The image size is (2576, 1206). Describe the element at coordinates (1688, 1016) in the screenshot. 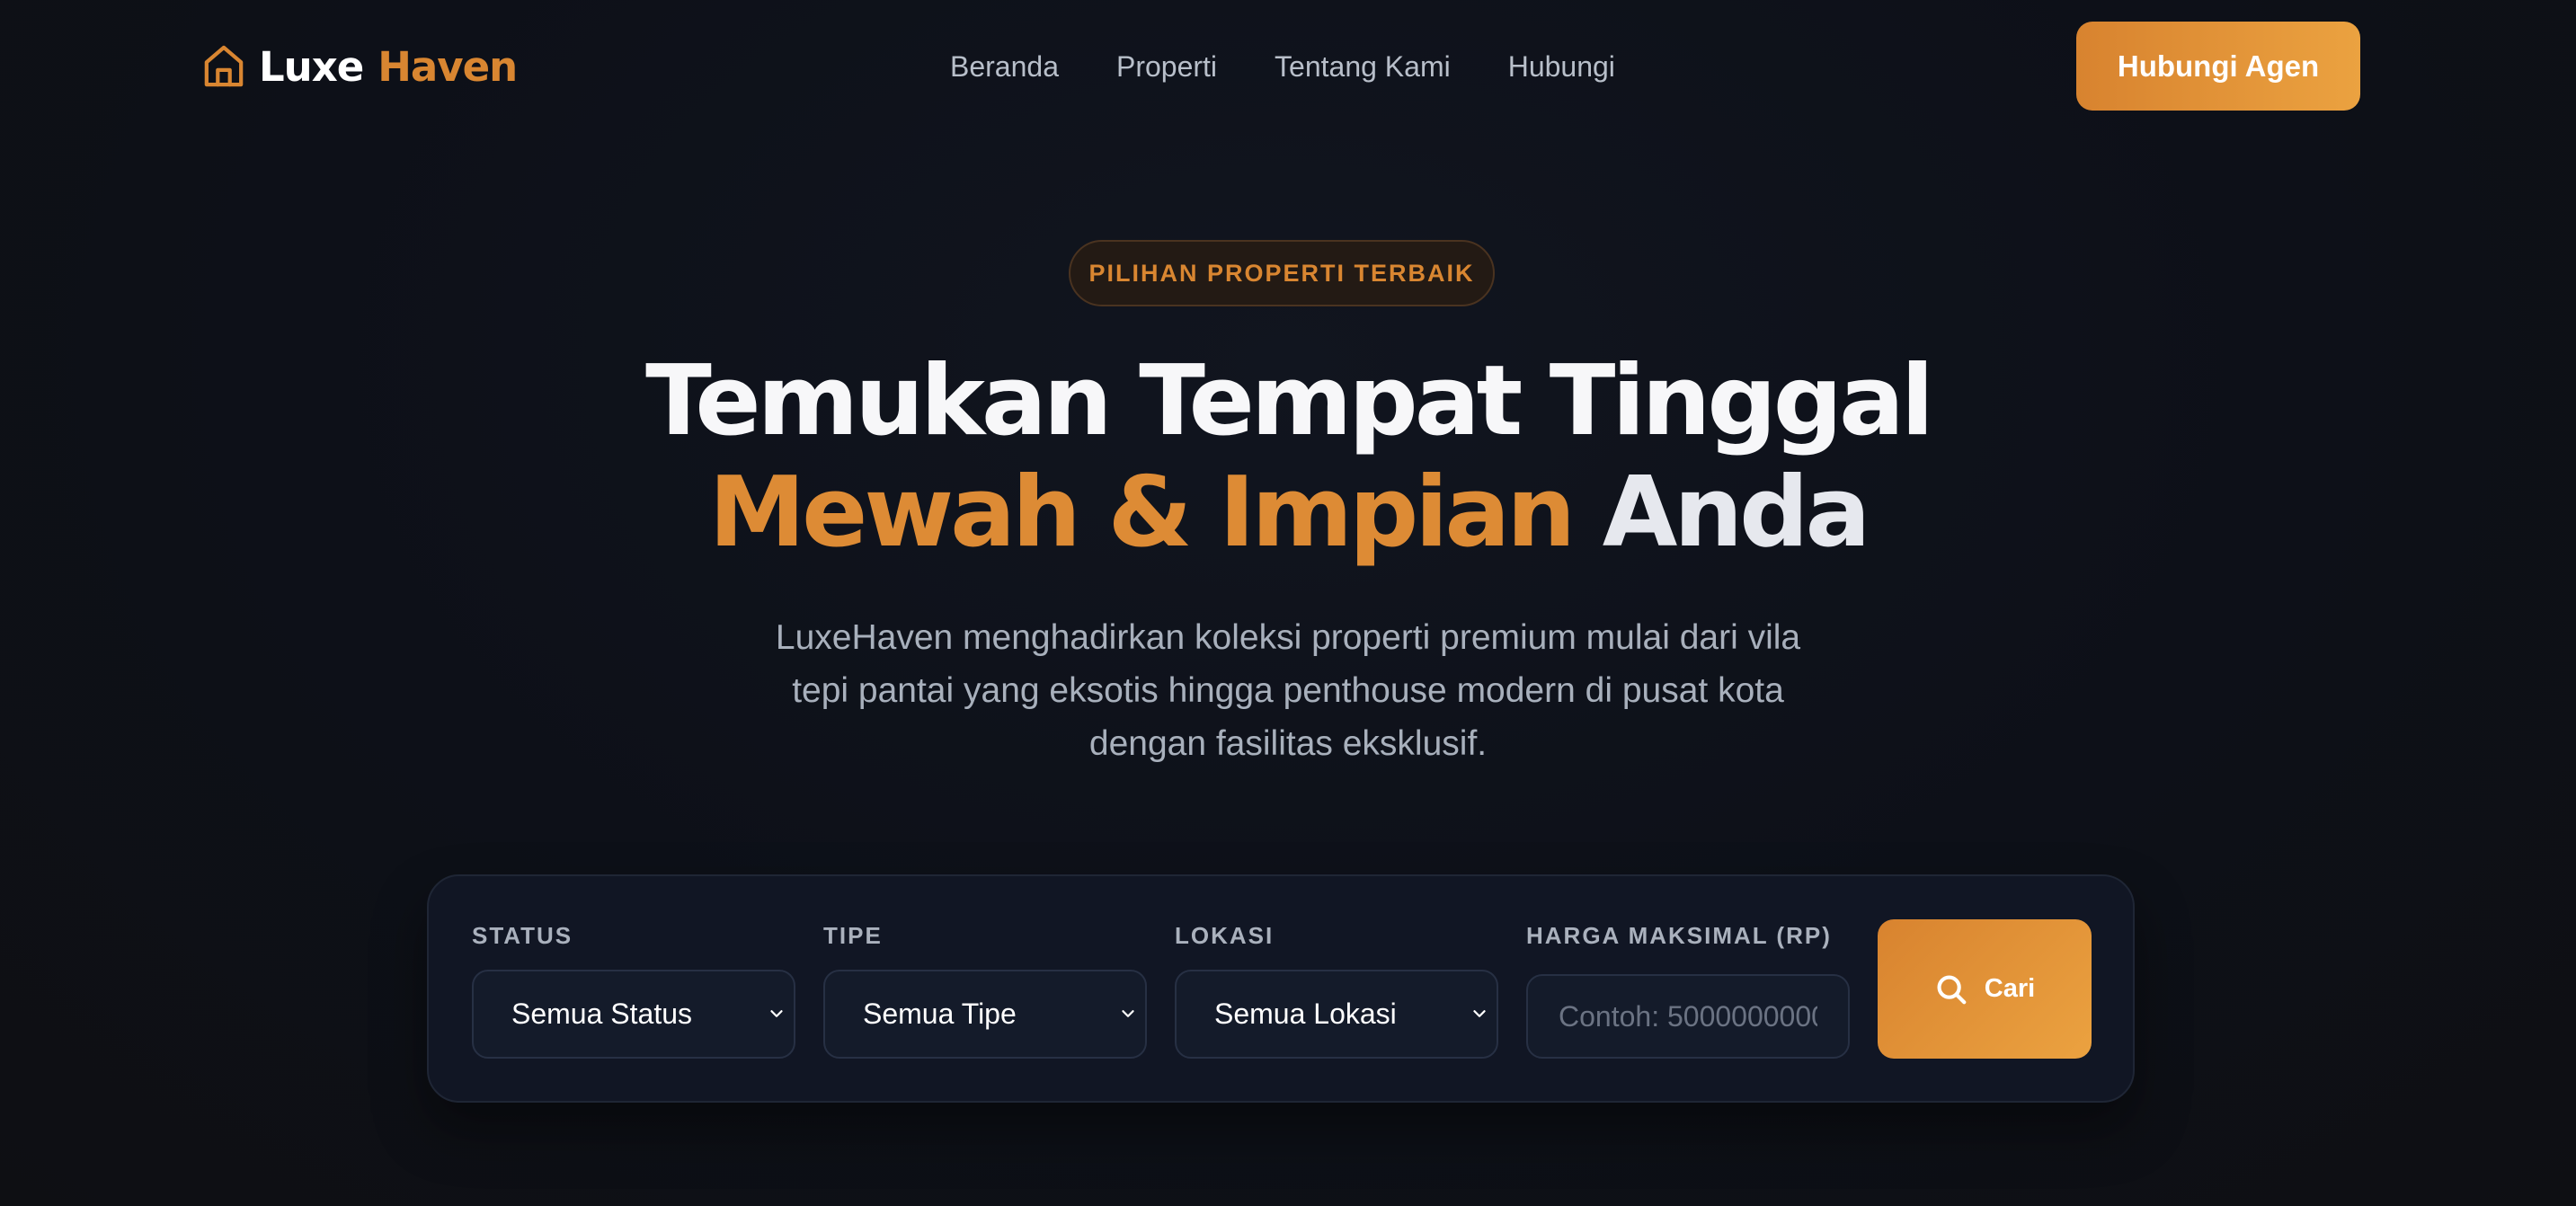

I see `max-price-input` at that location.